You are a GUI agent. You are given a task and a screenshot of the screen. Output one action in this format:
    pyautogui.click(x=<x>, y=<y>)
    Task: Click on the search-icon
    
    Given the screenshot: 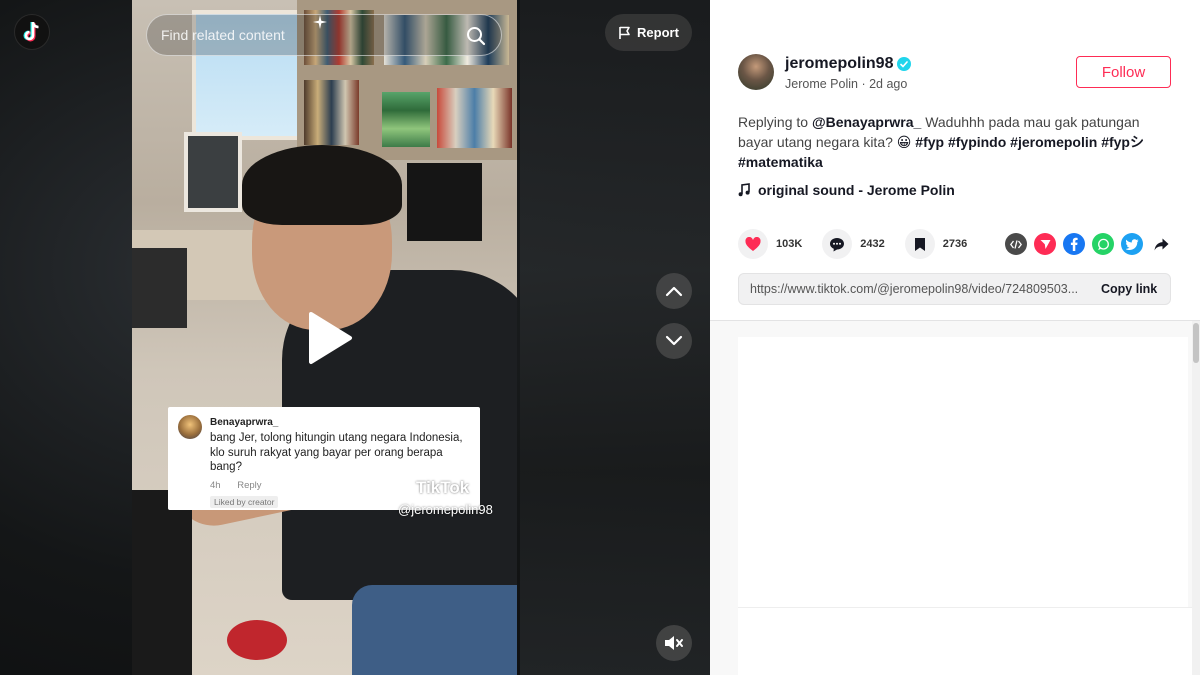 What is the action you would take?
    pyautogui.click(x=476, y=36)
    